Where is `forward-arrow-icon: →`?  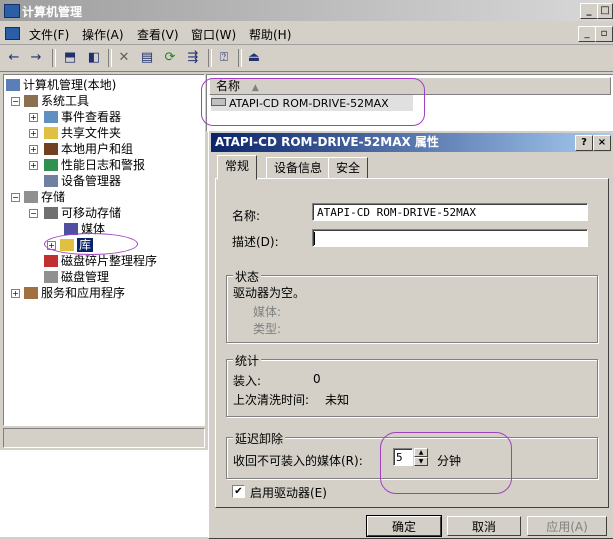 forward-arrow-icon: → is located at coordinates (36, 58).